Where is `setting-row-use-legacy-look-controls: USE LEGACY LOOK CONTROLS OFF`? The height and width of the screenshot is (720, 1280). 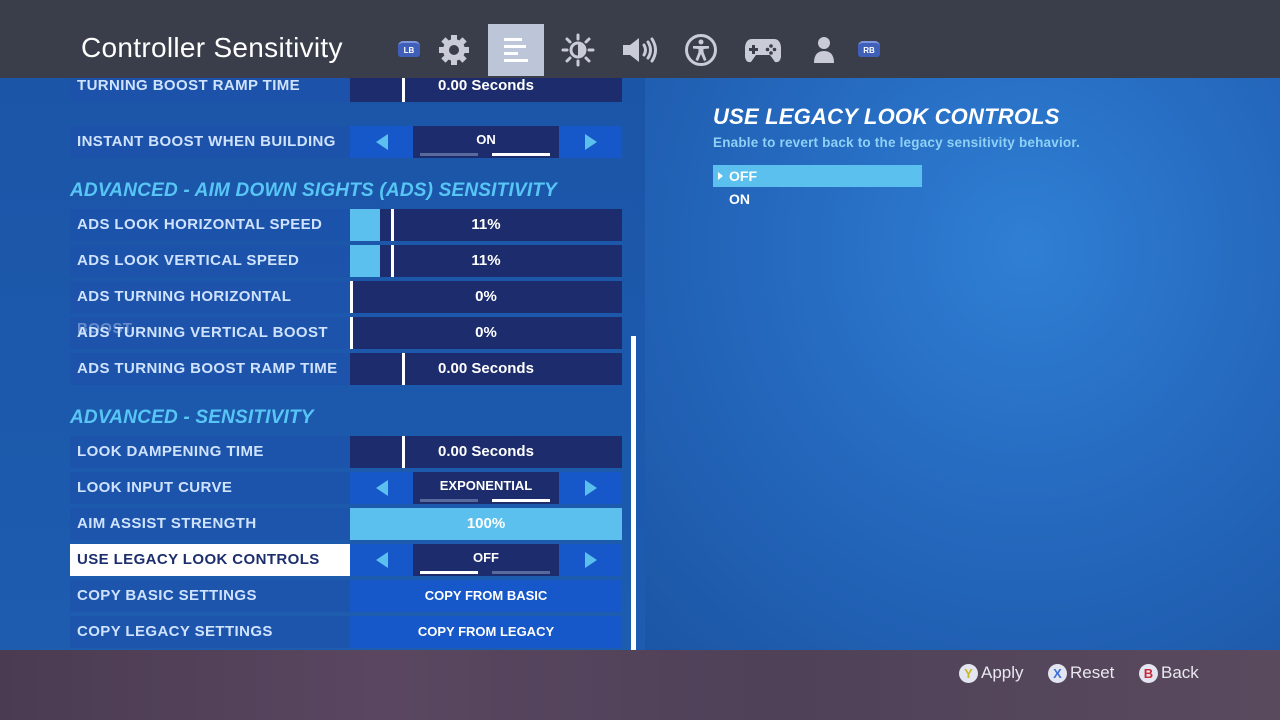
setting-row-use-legacy-look-controls: USE LEGACY LOOK CONTROLS OFF is located at coordinates (346, 560).